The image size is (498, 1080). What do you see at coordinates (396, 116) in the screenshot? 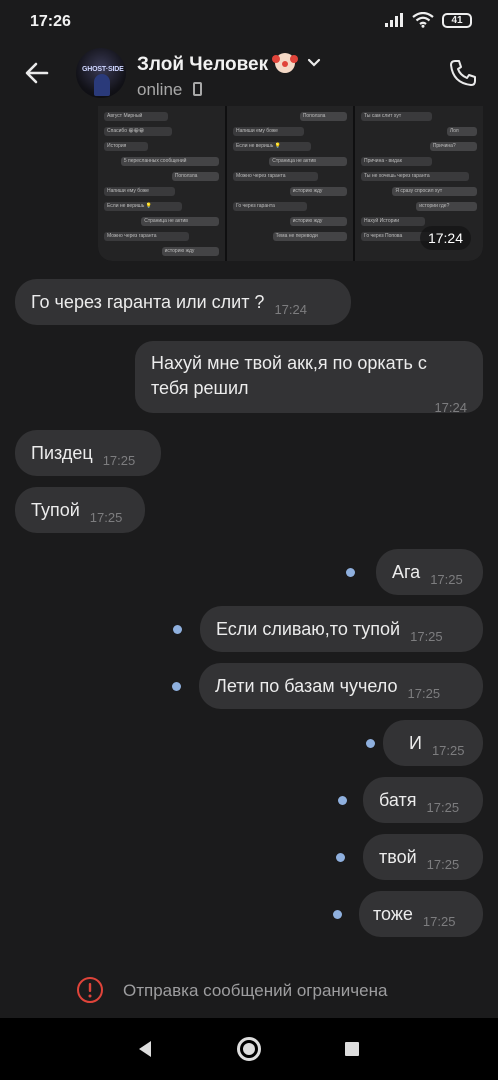
I see `screenshot-message: Ты сам слит хут` at bounding box center [396, 116].